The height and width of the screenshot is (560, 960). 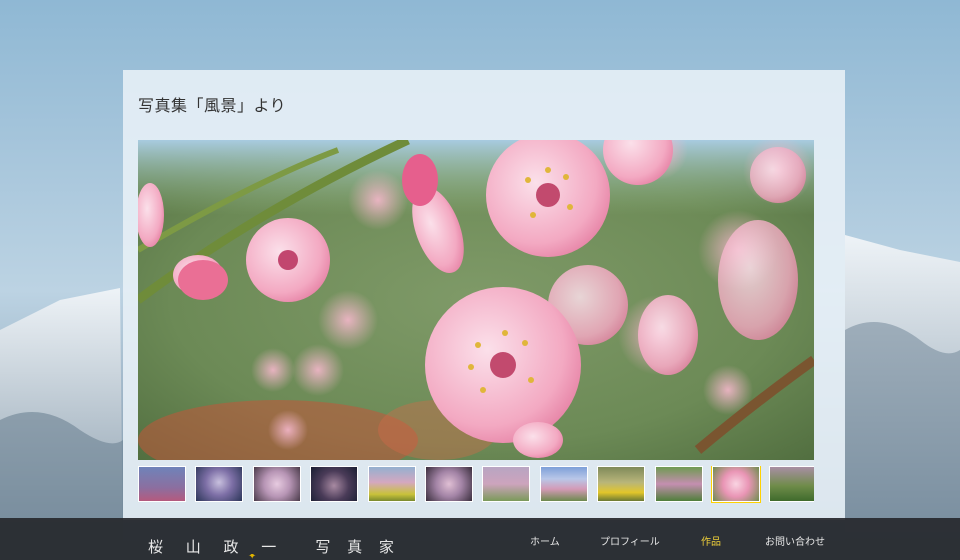 What do you see at coordinates (357, 547) in the screenshot?
I see `brand-role: 写 真 家` at bounding box center [357, 547].